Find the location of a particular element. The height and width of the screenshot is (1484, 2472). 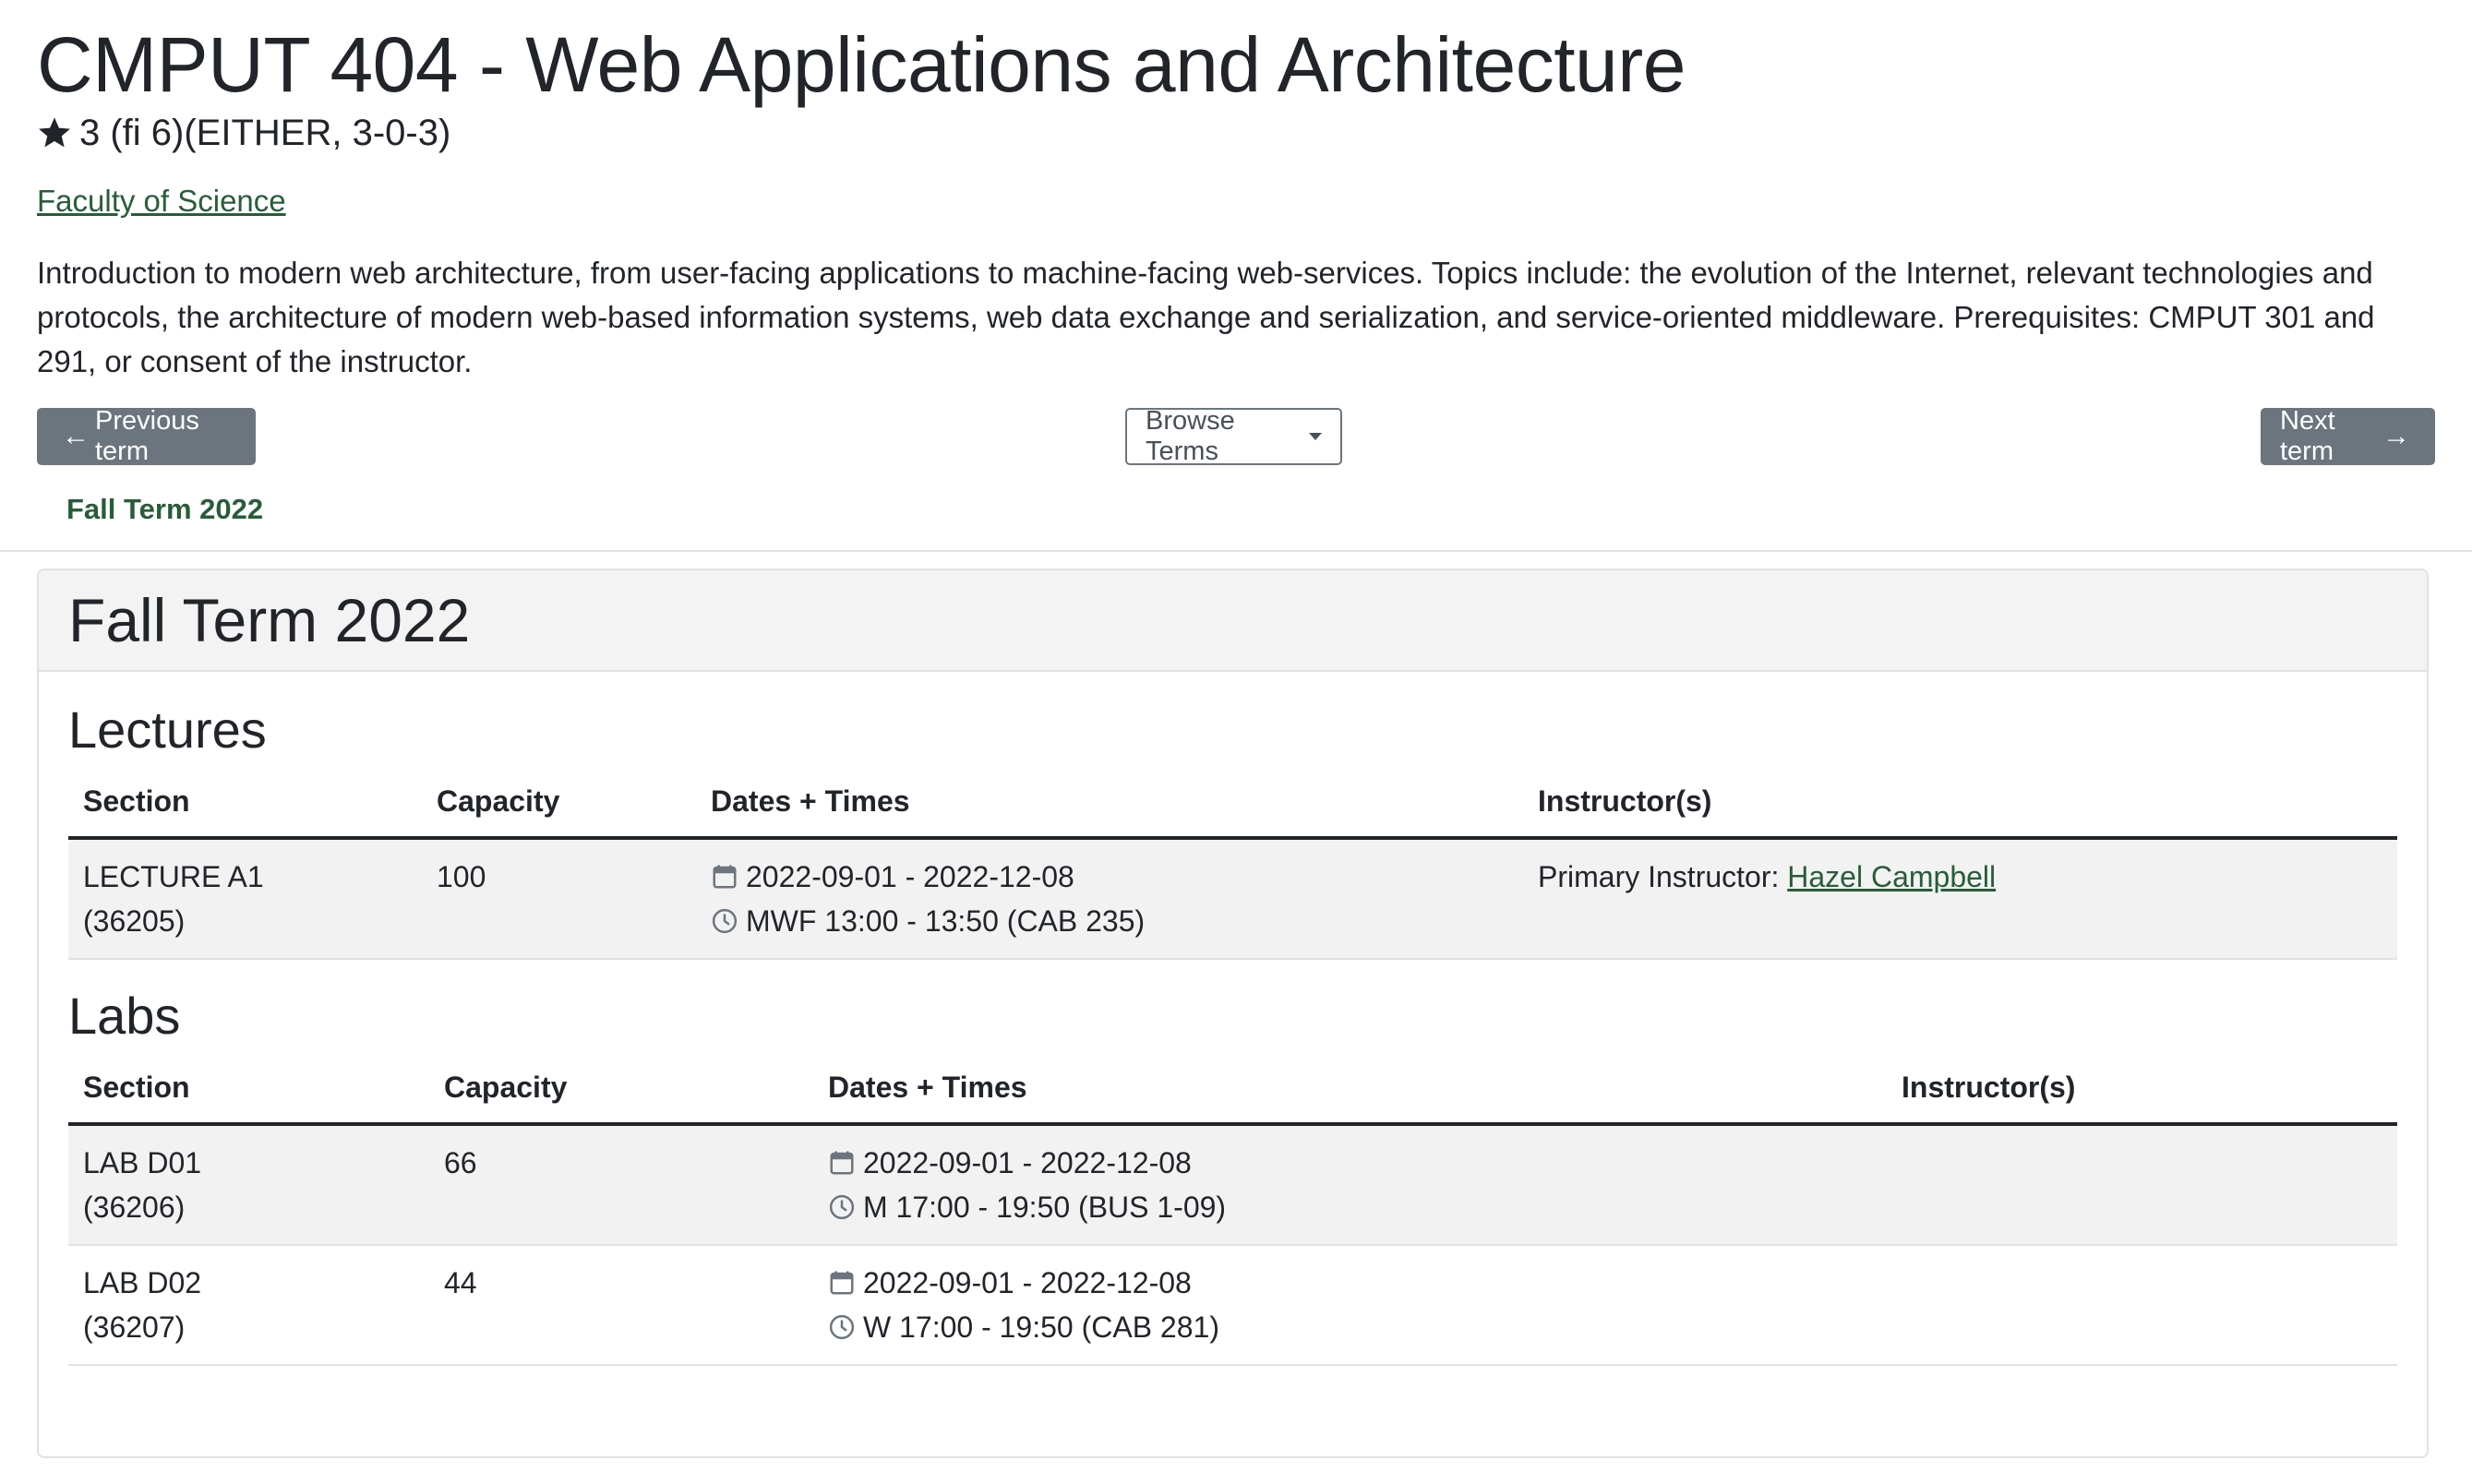

section-cell: LAB D01 (36206) is located at coordinates (248, 1185).